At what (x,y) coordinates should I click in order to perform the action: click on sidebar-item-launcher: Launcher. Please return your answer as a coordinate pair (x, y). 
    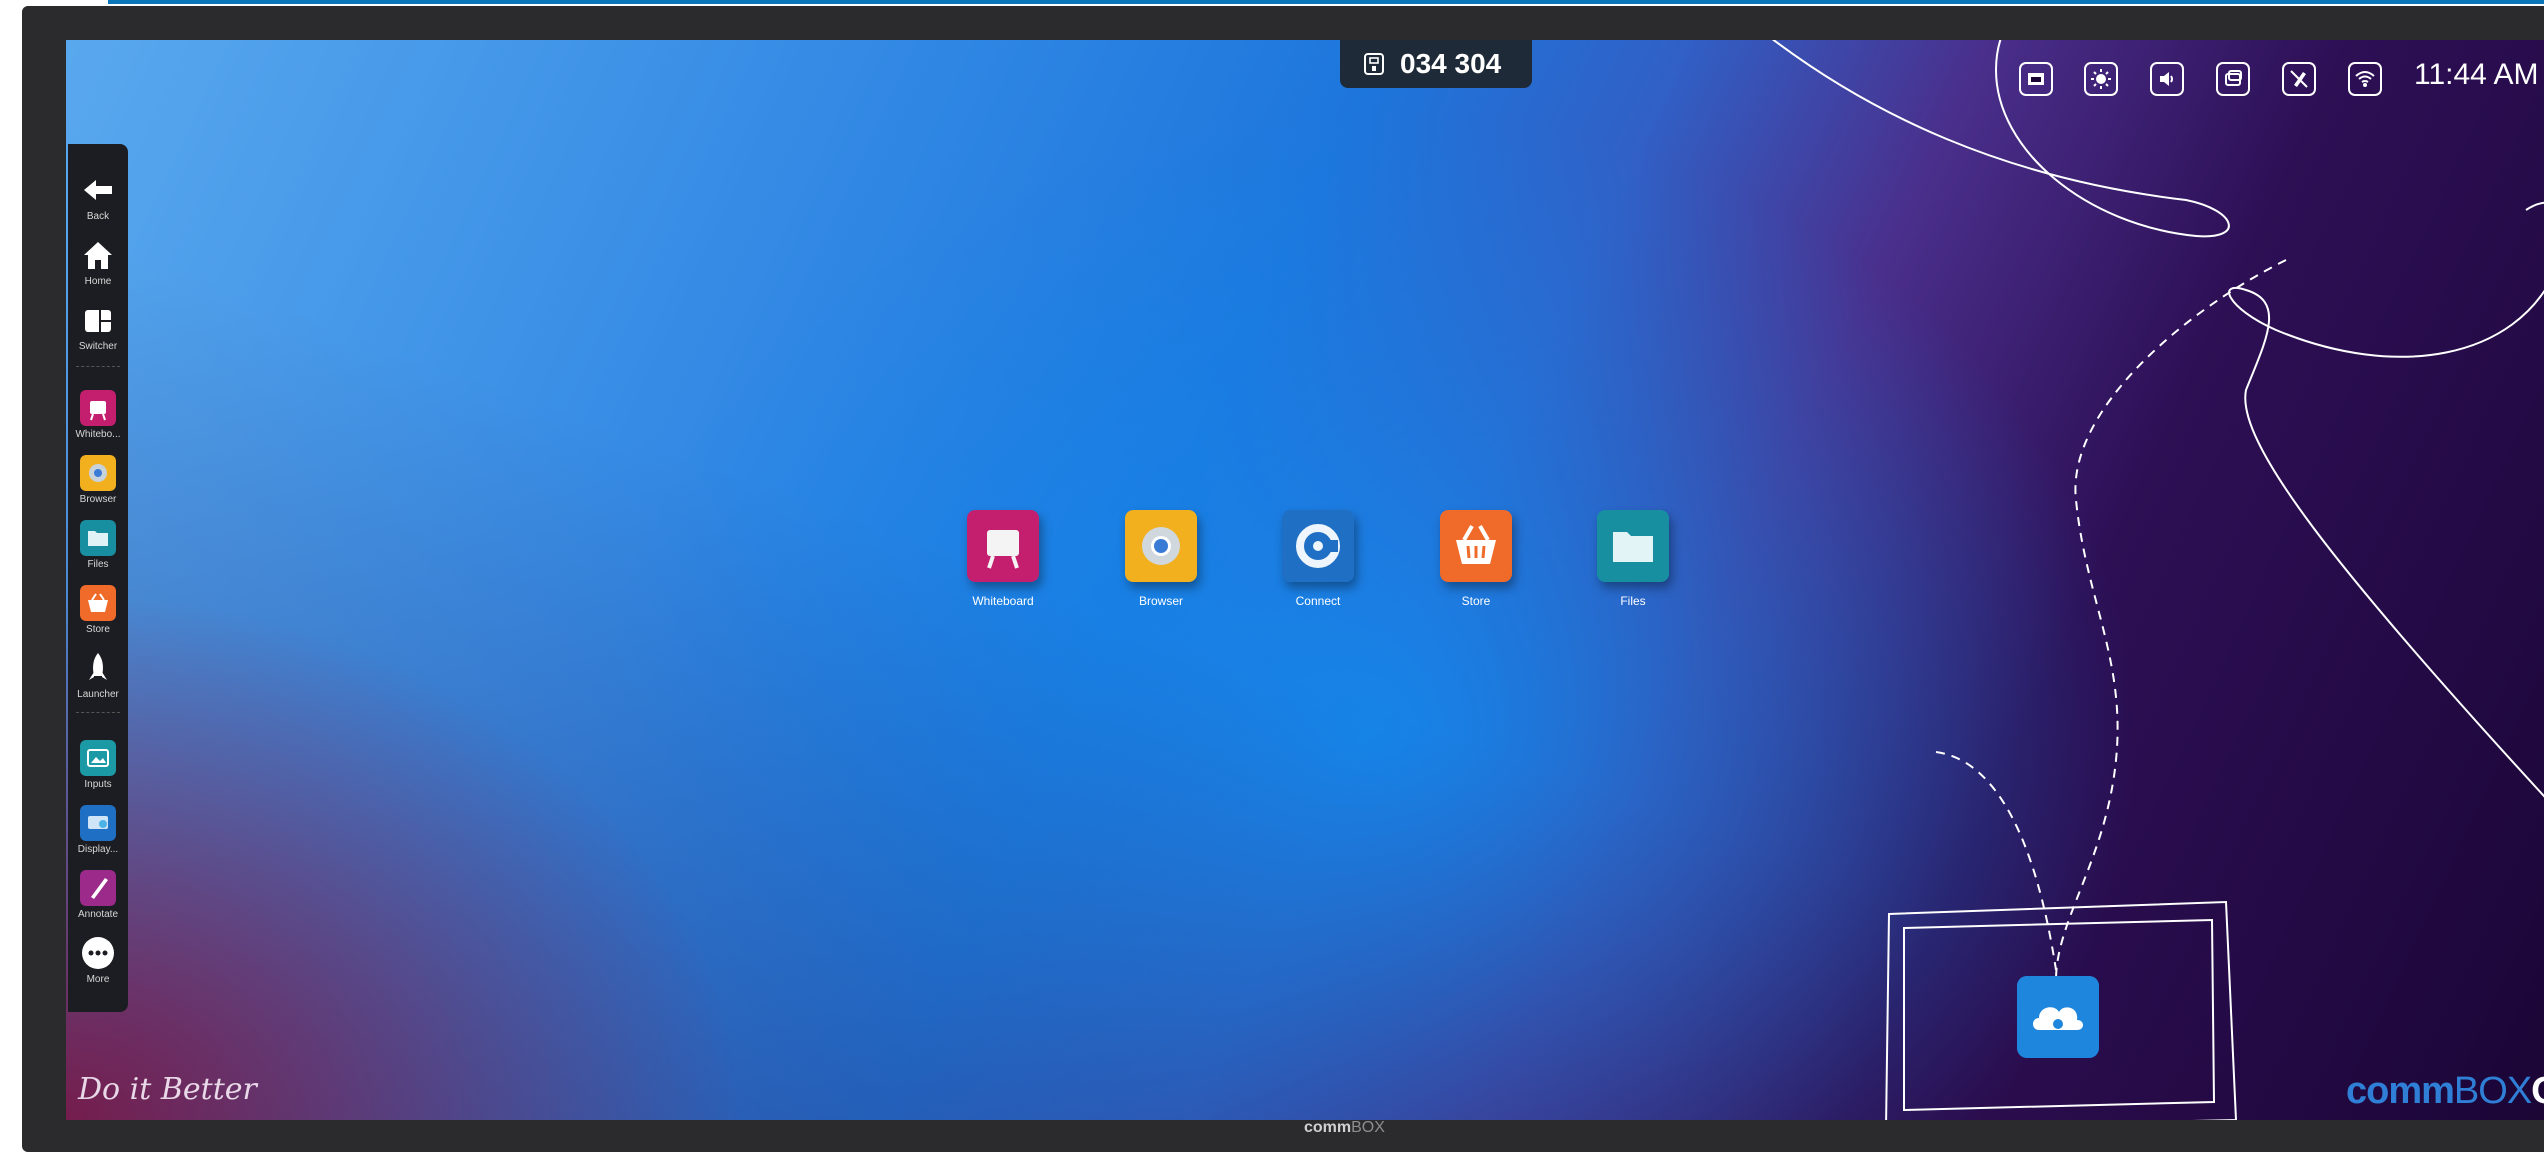
    Looking at the image, I should click on (98, 675).